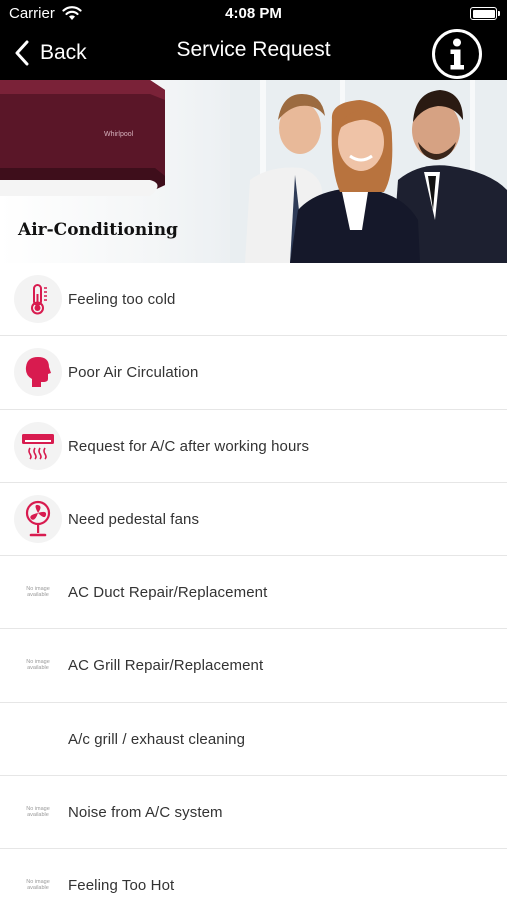 The height and width of the screenshot is (900, 507). What do you see at coordinates (134, 519) in the screenshot?
I see `list-item-label: Need pedestal fans` at bounding box center [134, 519].